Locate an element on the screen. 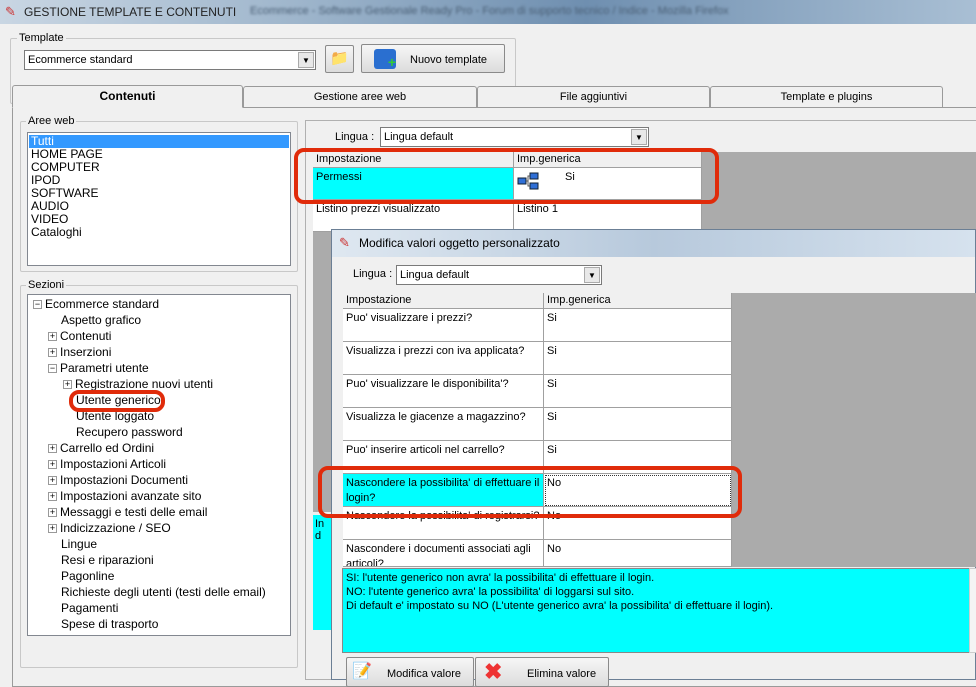 This screenshot has height=687, width=976. tree-item: − Ecommerce standard is located at coordinates (96, 304).